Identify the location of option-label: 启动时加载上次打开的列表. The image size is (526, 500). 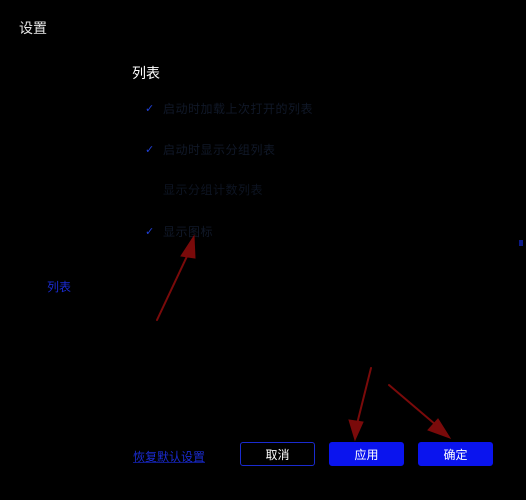
(238, 108).